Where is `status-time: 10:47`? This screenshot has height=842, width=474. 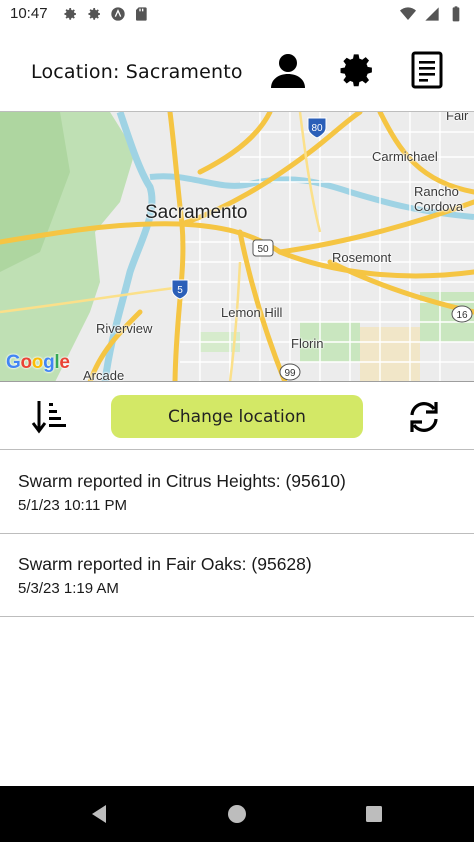
status-time: 10:47 is located at coordinates (29, 13).